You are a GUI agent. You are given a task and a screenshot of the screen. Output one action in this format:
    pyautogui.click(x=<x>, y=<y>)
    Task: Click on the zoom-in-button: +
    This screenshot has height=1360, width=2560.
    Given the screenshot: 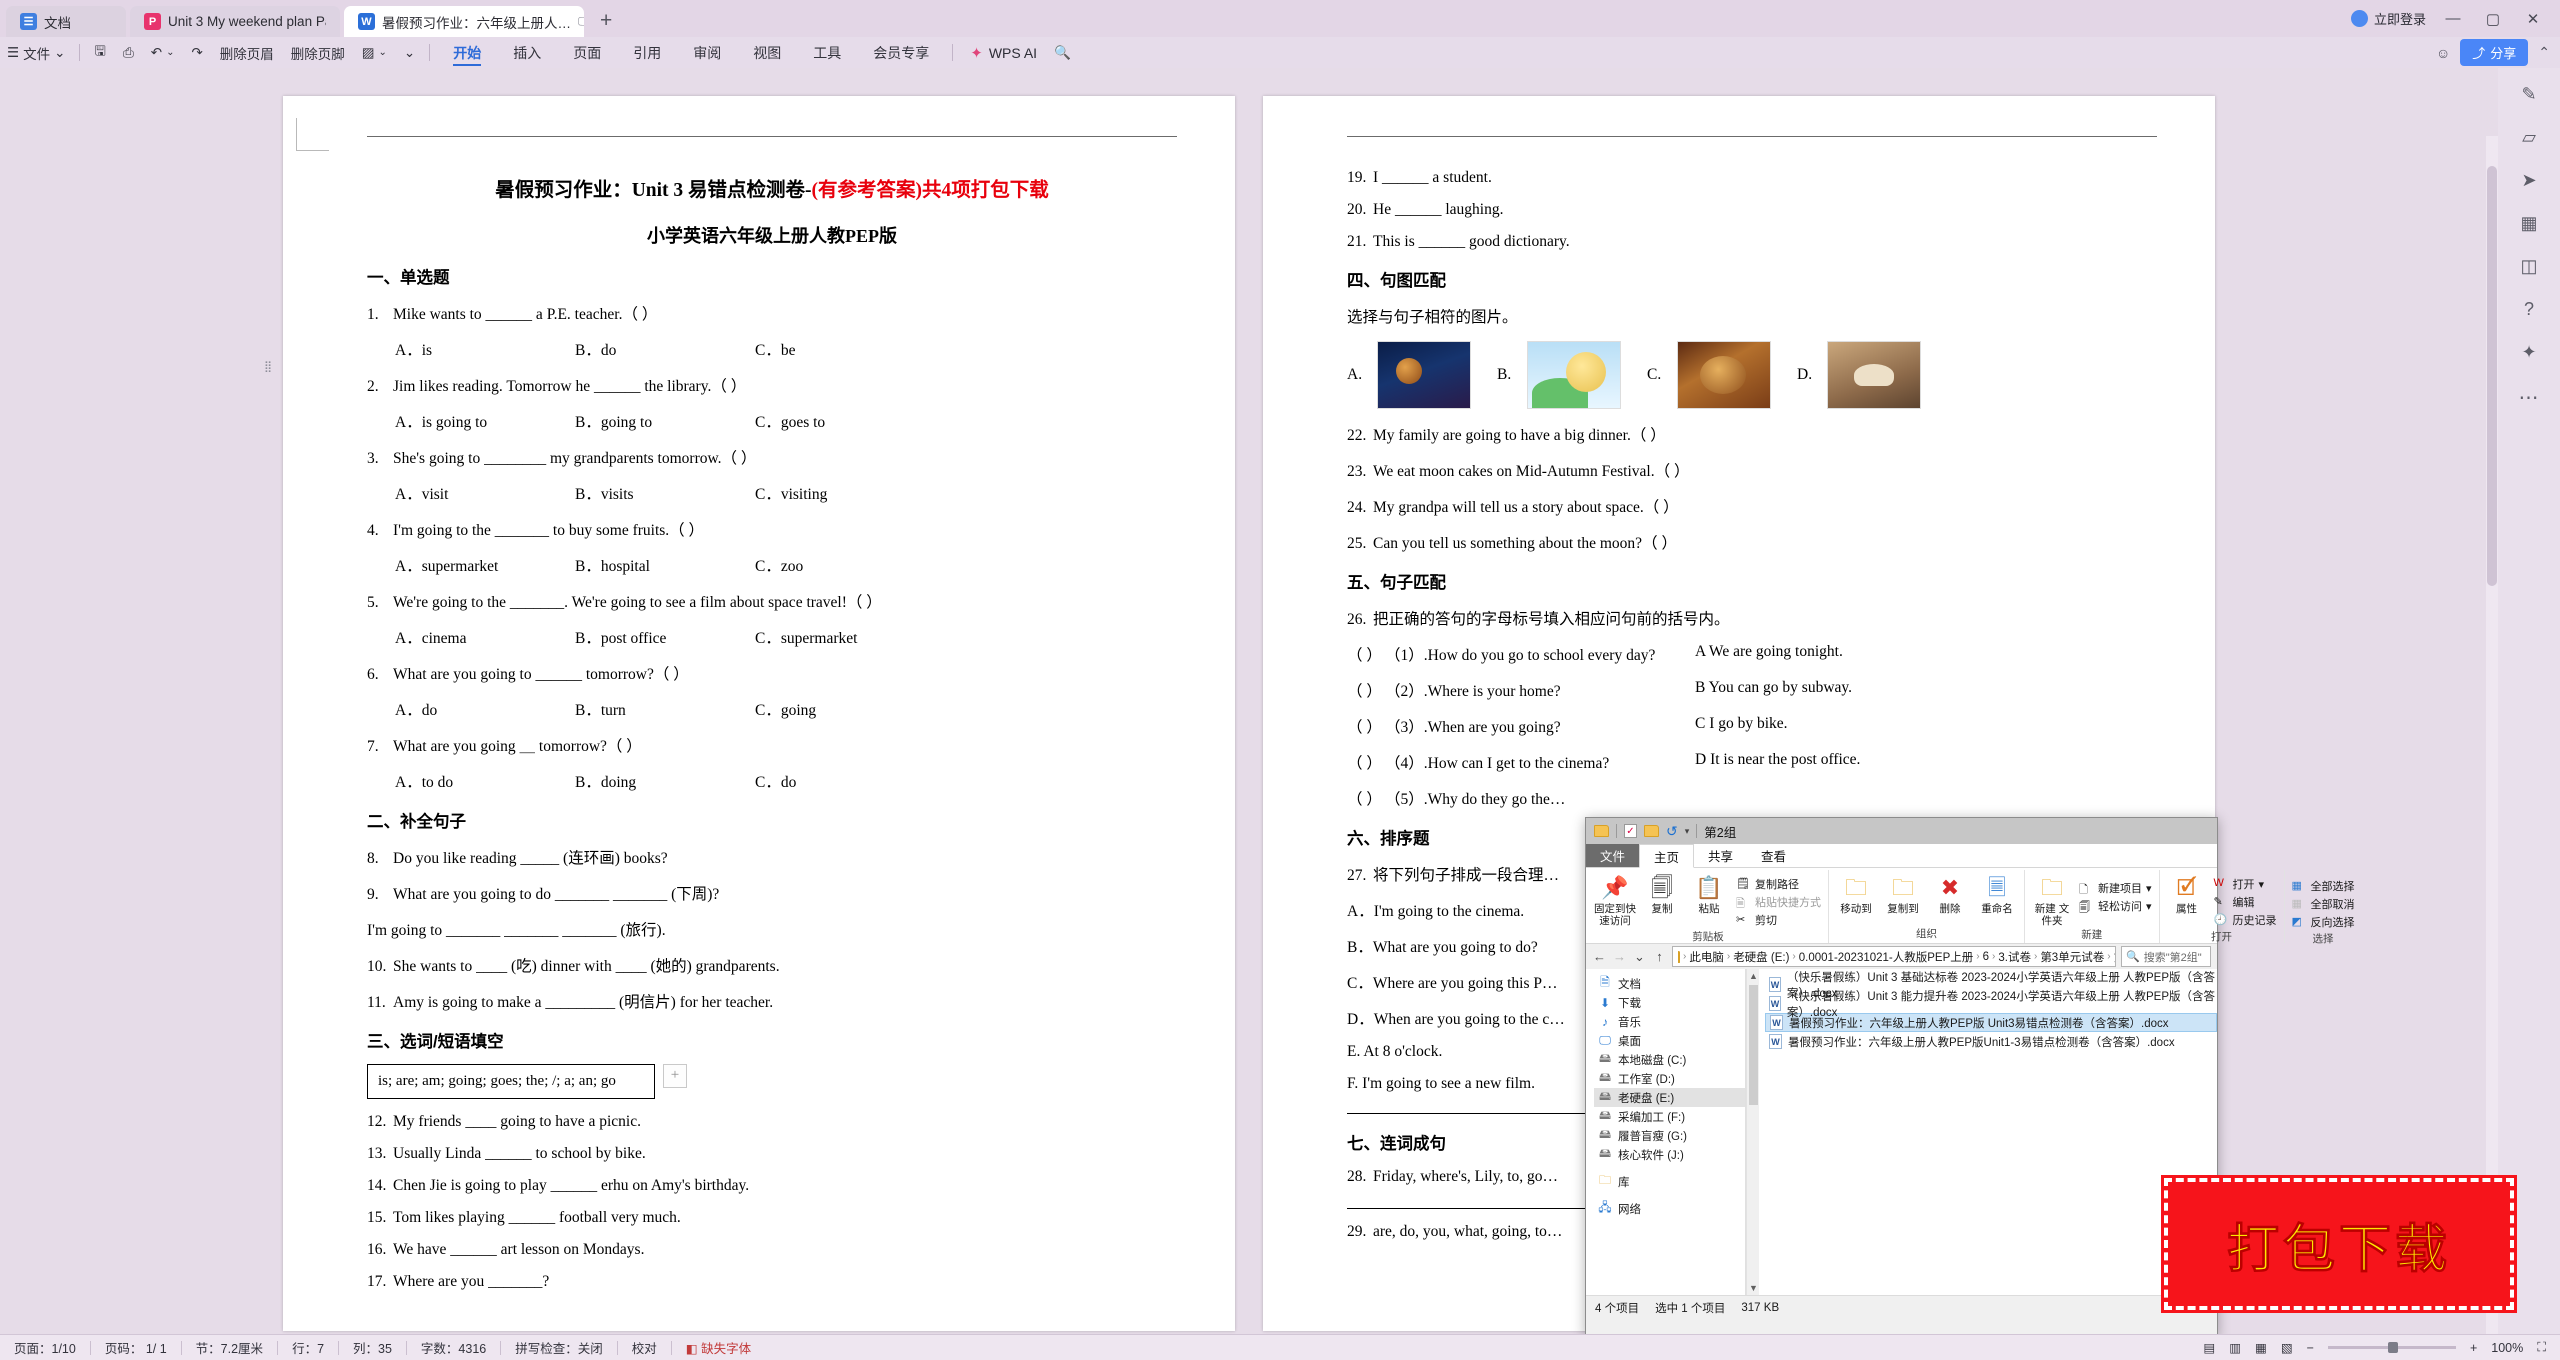 What is the action you would take?
    pyautogui.click(x=2473, y=1348)
    